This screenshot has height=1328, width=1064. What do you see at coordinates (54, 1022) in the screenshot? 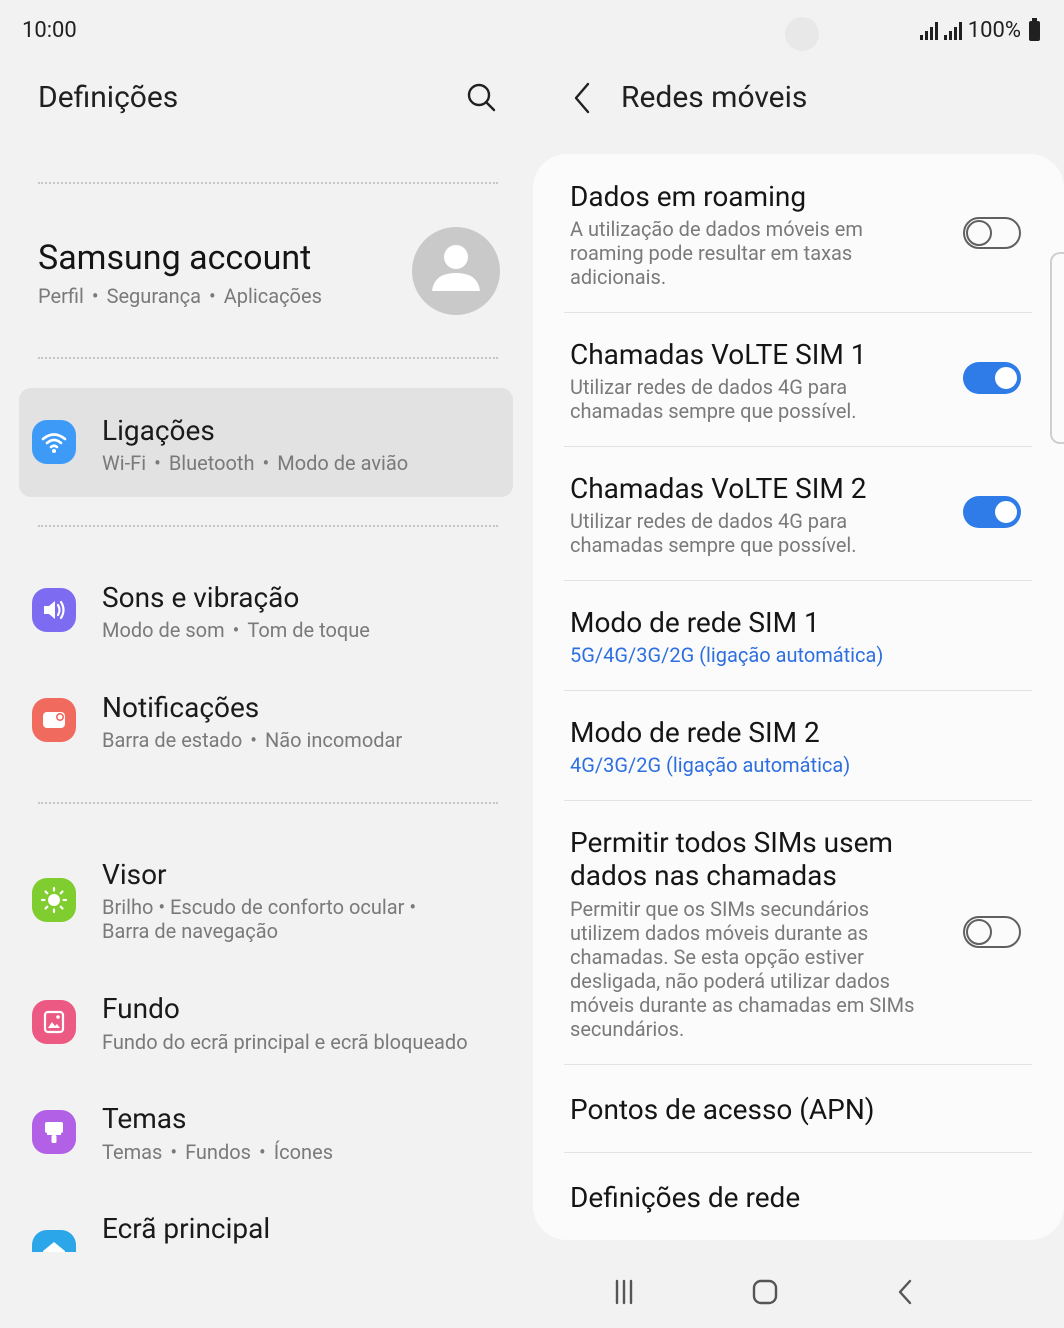
I see `wallpaper-icon` at bounding box center [54, 1022].